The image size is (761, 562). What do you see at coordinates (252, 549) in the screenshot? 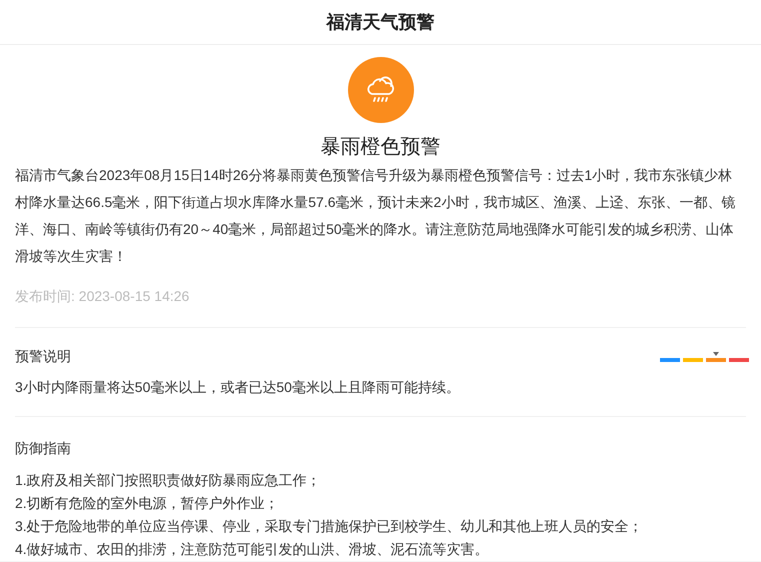
I see `guide-item: 4.做好城市、农田的排涝，注意防范可能引发的山洪、滑坡、泥石流等灾害。` at bounding box center [252, 549].